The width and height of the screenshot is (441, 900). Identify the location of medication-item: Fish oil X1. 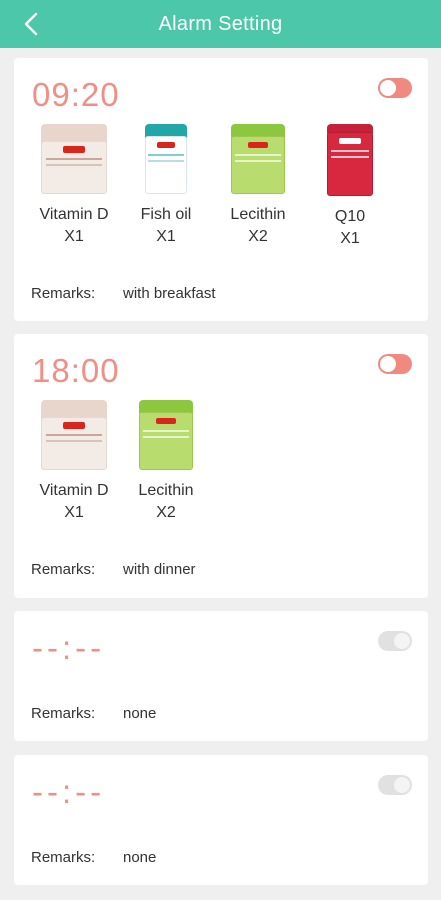
(166, 187).